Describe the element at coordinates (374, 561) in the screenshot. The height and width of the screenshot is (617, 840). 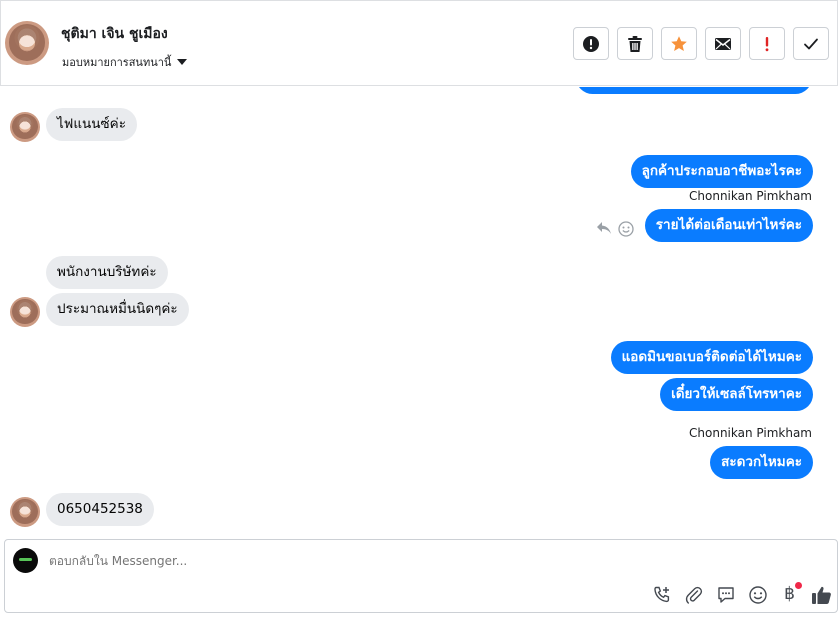
I see `message-input` at that location.